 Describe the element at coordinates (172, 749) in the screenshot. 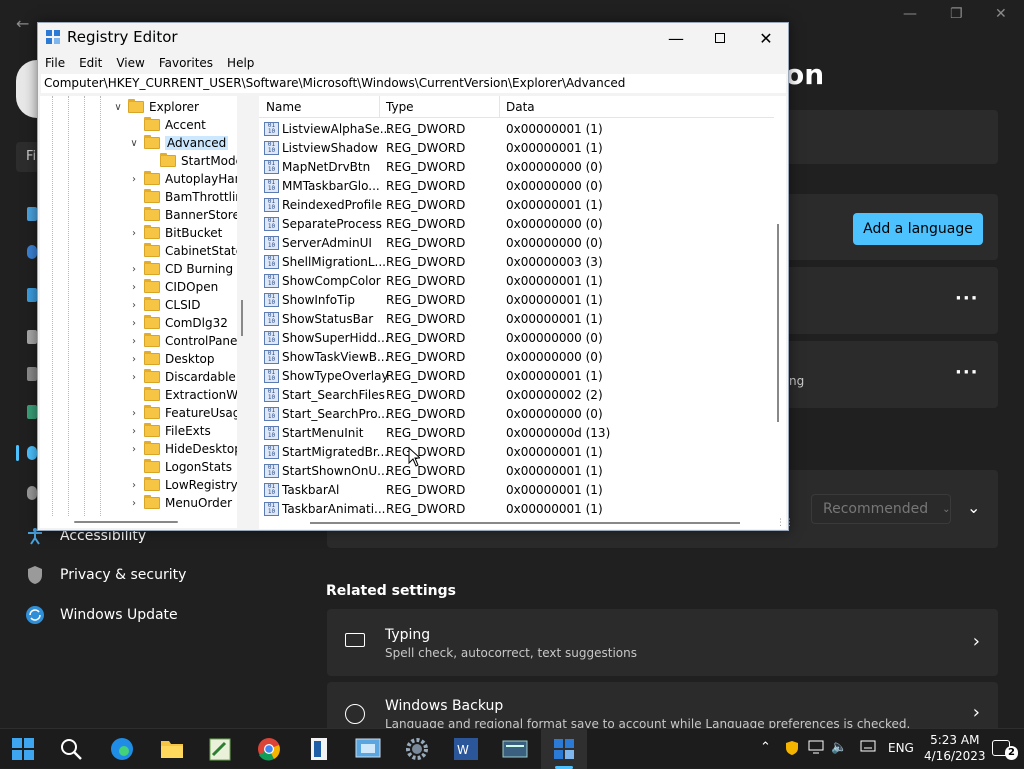

I see `file-explorer-icon` at that location.